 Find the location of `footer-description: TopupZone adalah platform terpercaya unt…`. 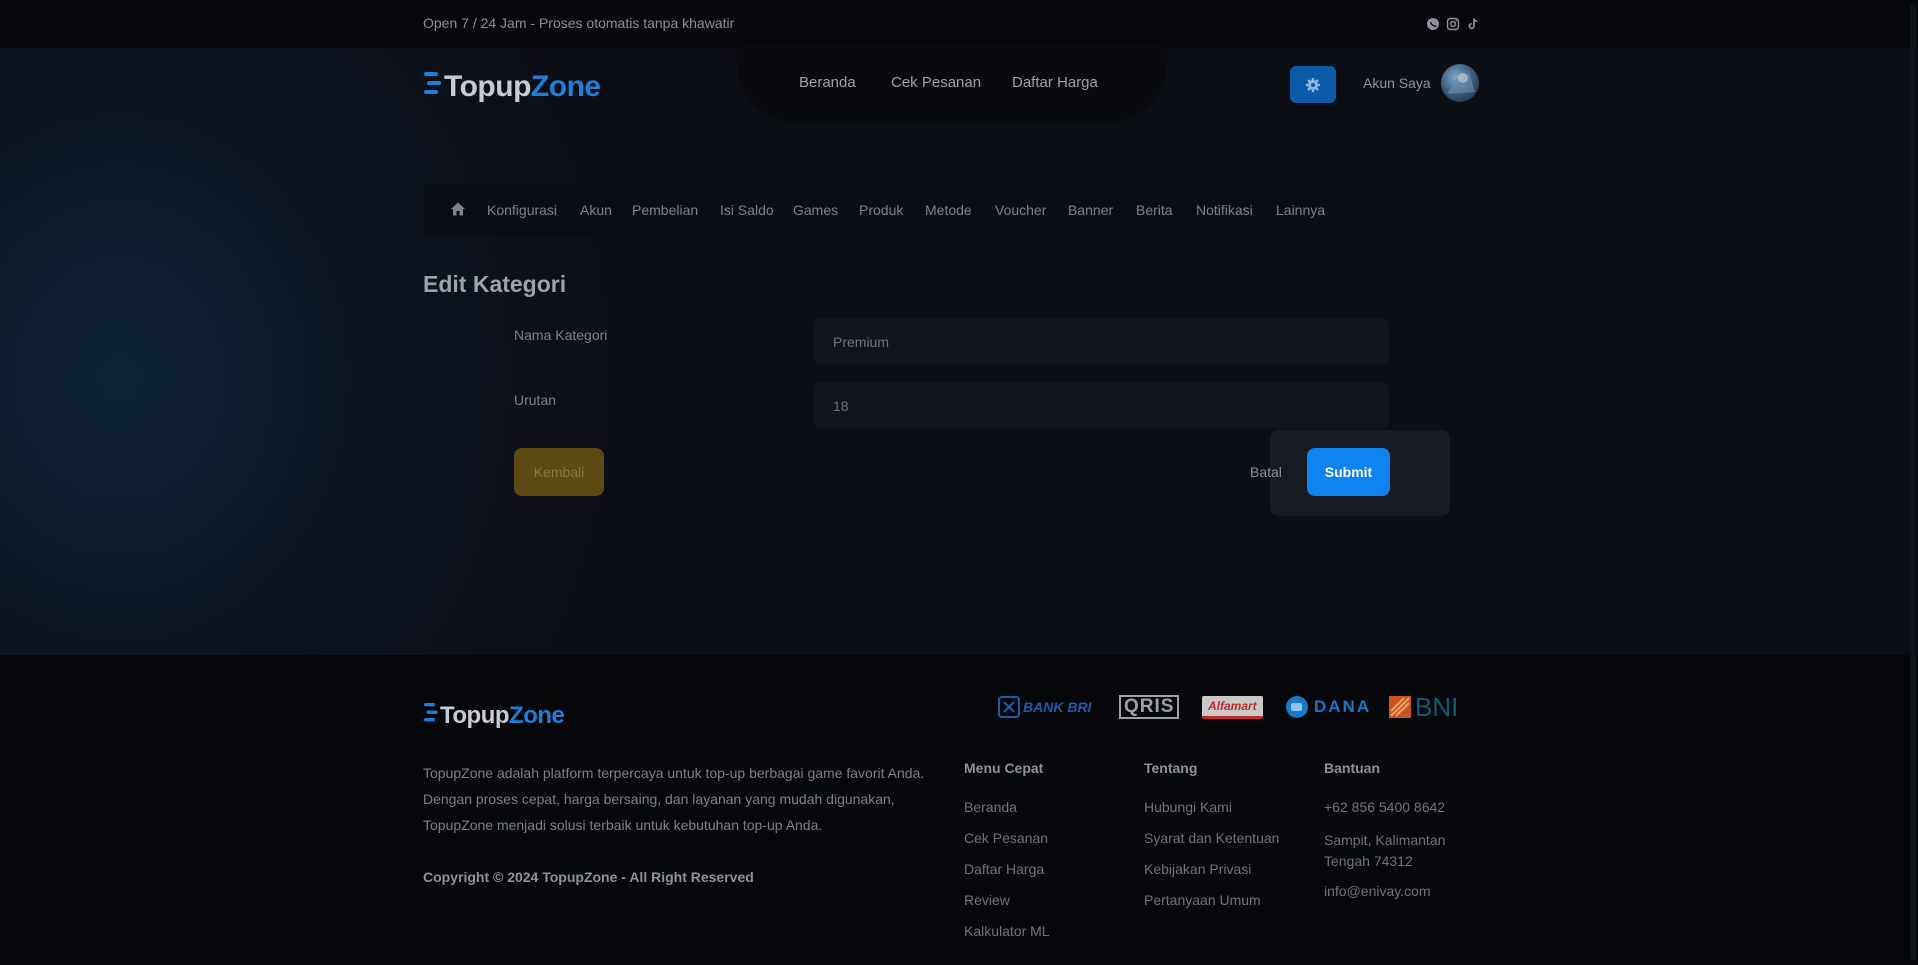

footer-description: TopupZone adalah platform terpercaya unt… is located at coordinates (674, 799).